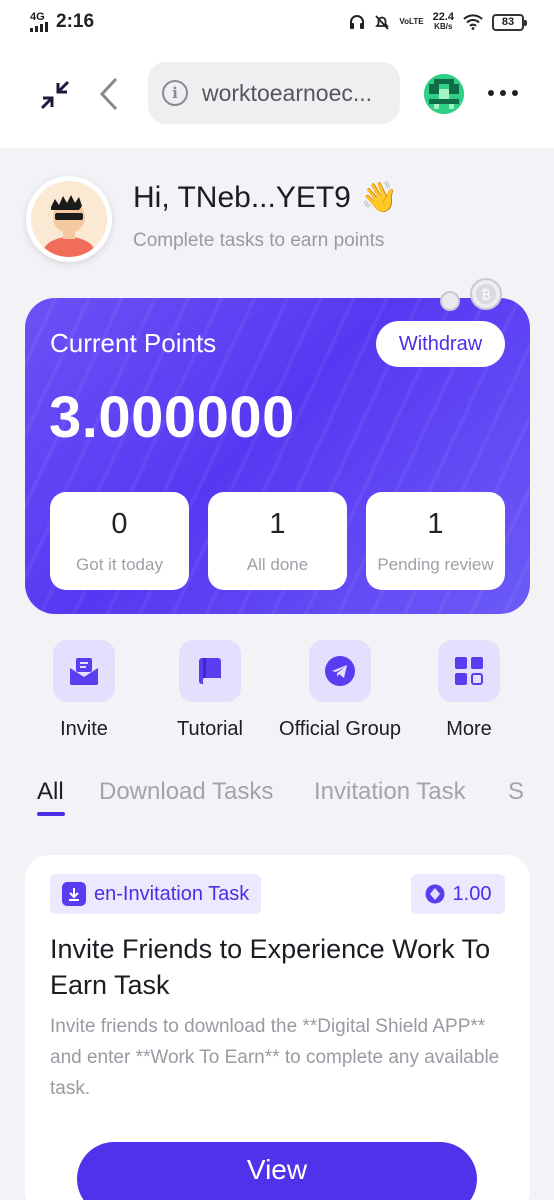 This screenshot has width=554, height=1200. What do you see at coordinates (75, 21) in the screenshot?
I see `clock: 2:16` at bounding box center [75, 21].